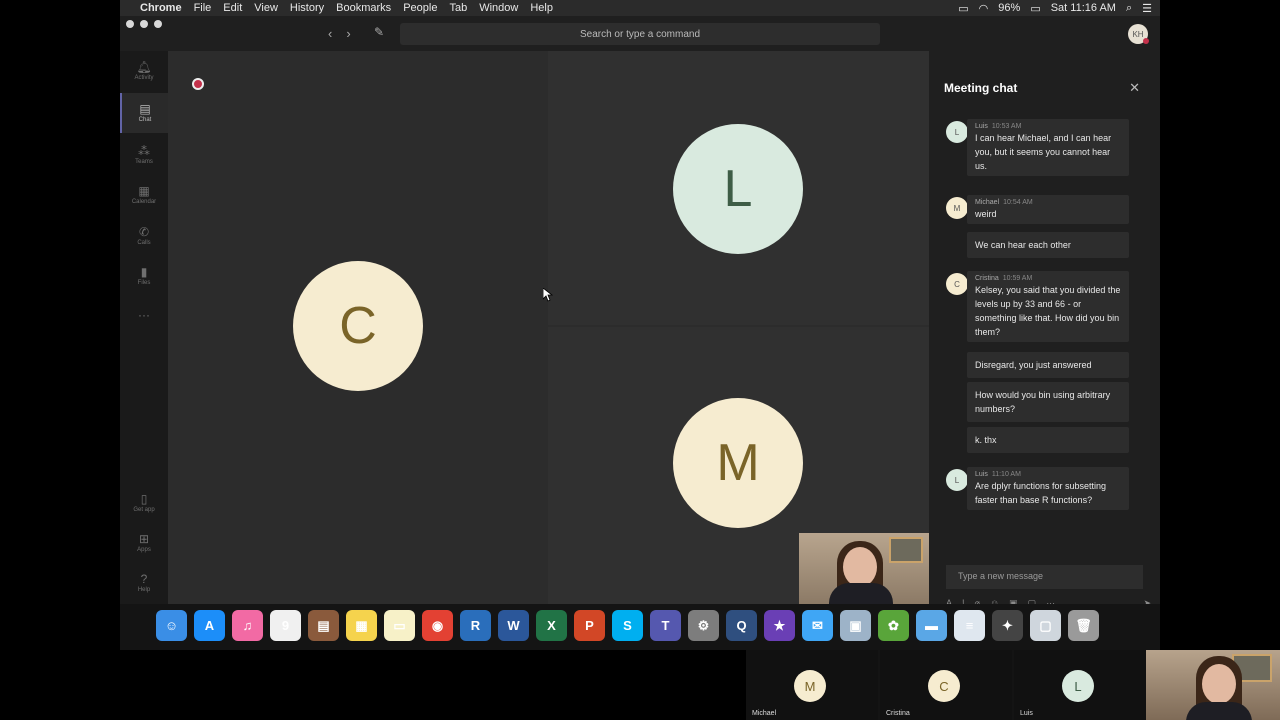 The image size is (1280, 720). I want to click on stickies-icon: ▦, so click(361, 625).